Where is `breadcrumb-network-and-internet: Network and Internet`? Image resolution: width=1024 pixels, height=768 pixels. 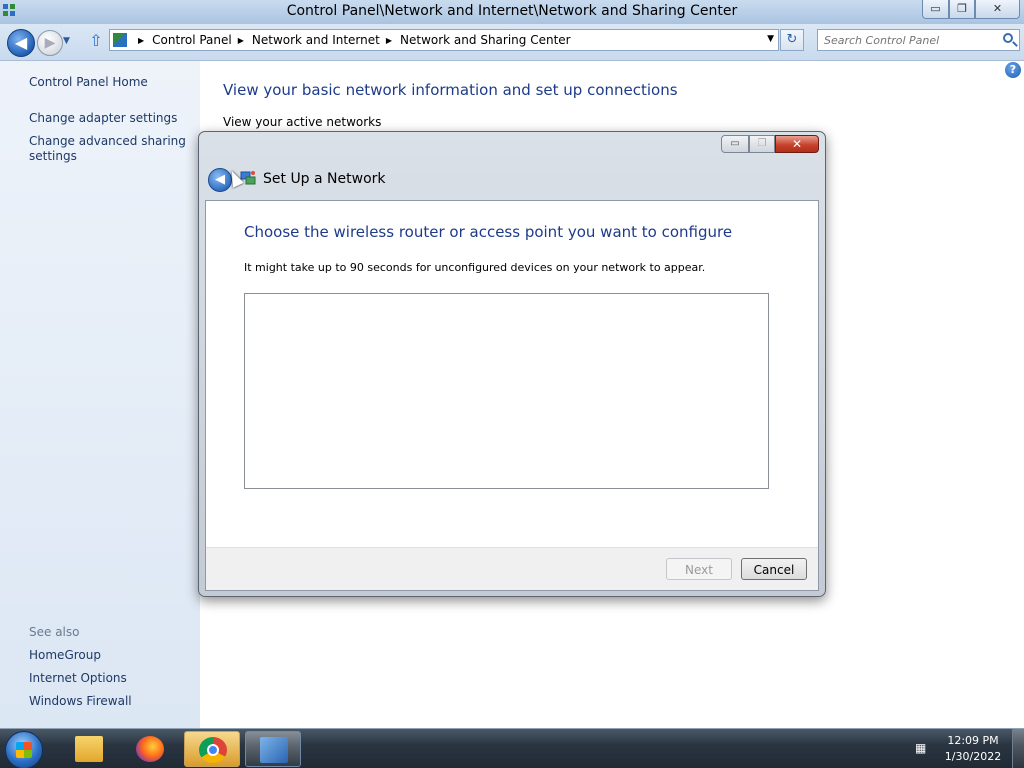
breadcrumb-network-and-internet: Network and Internet is located at coordinates (316, 40).